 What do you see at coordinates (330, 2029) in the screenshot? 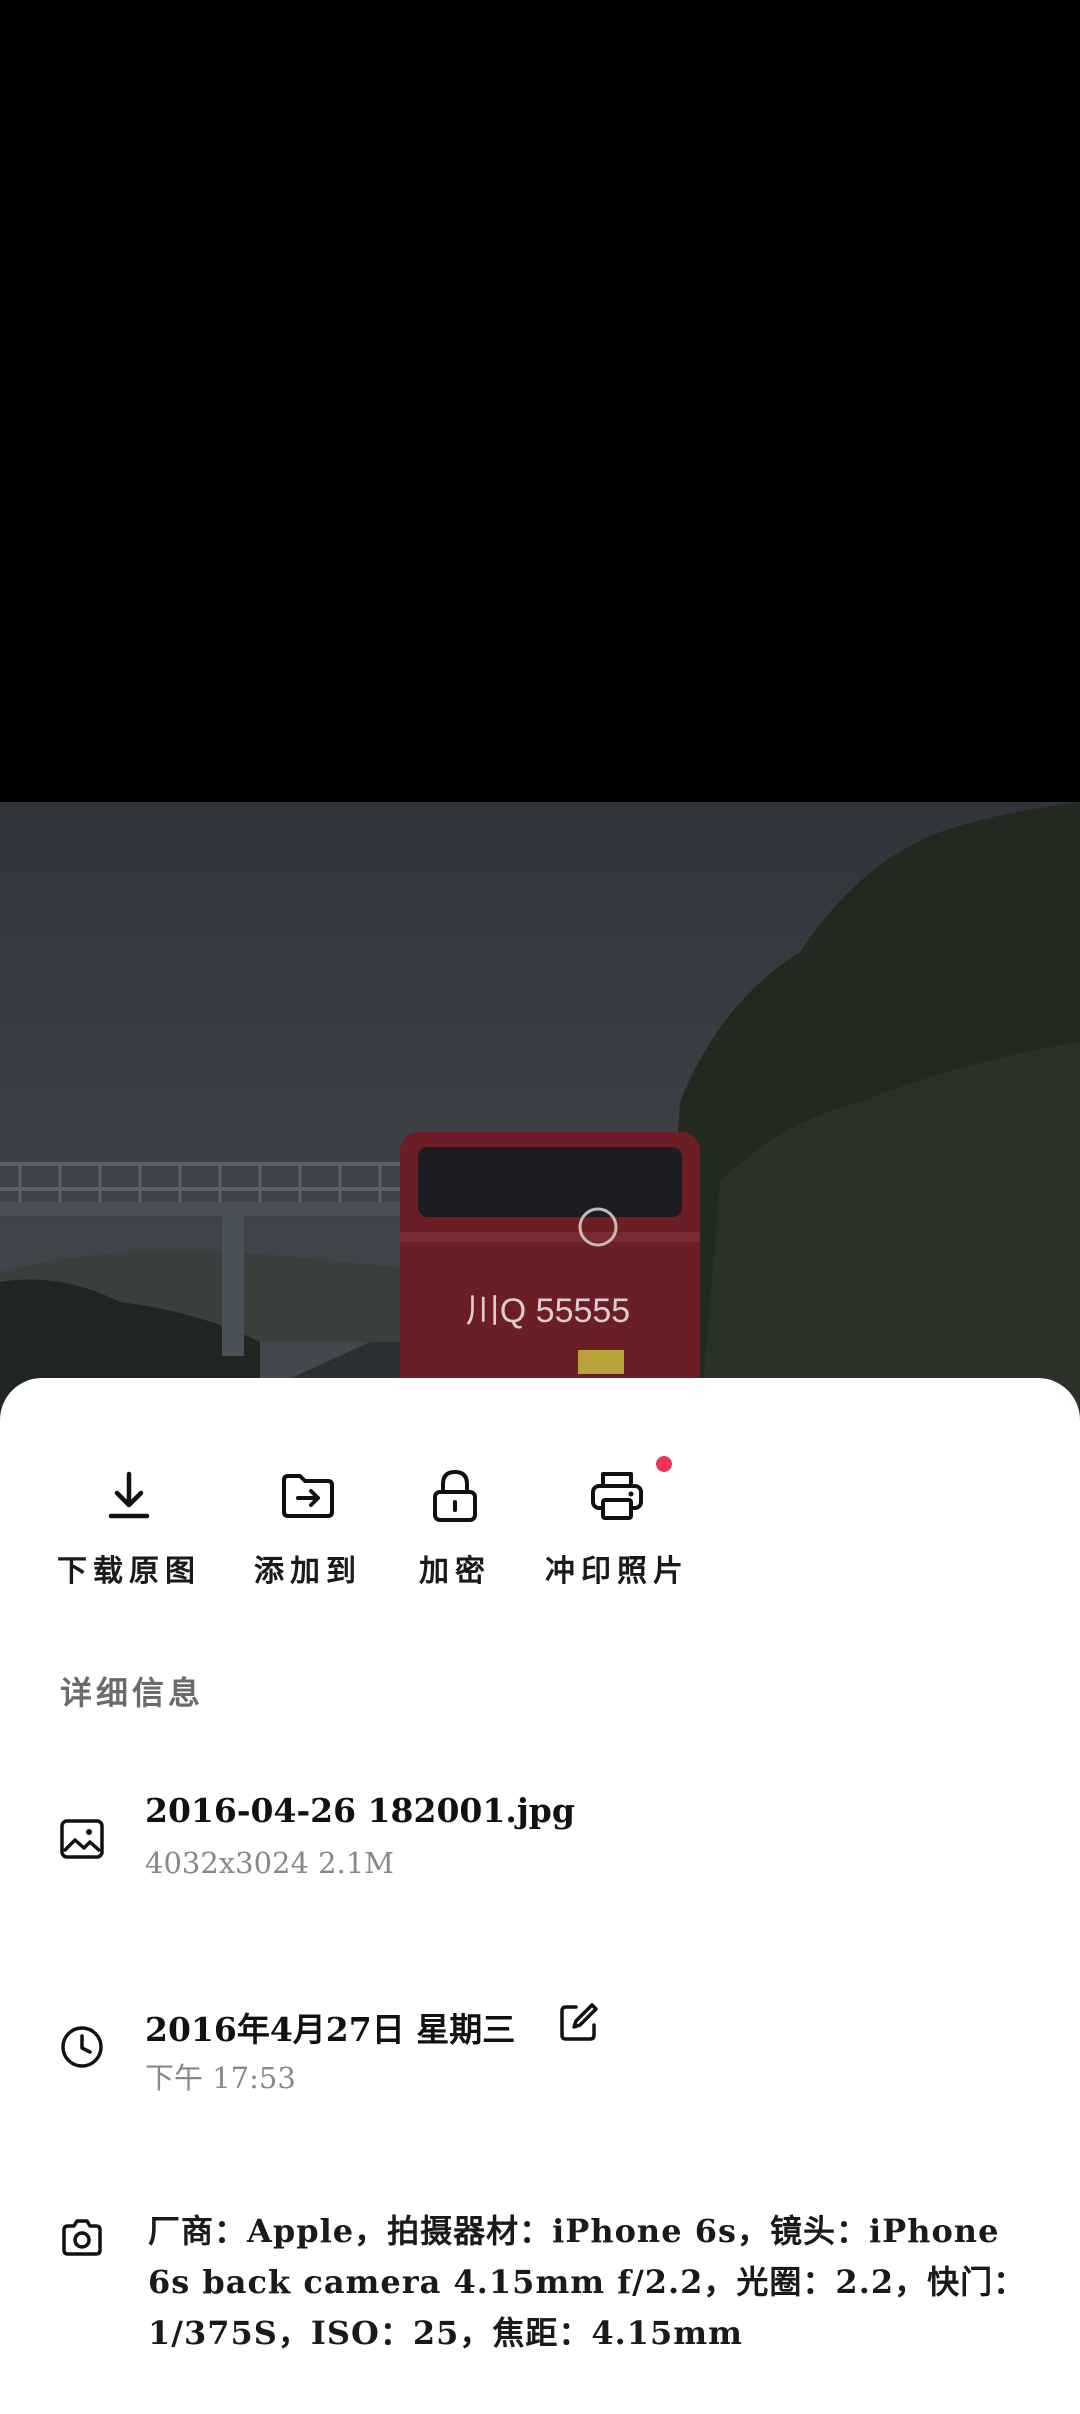
I see `photo-date: 2016年4月27日 星期三` at bounding box center [330, 2029].